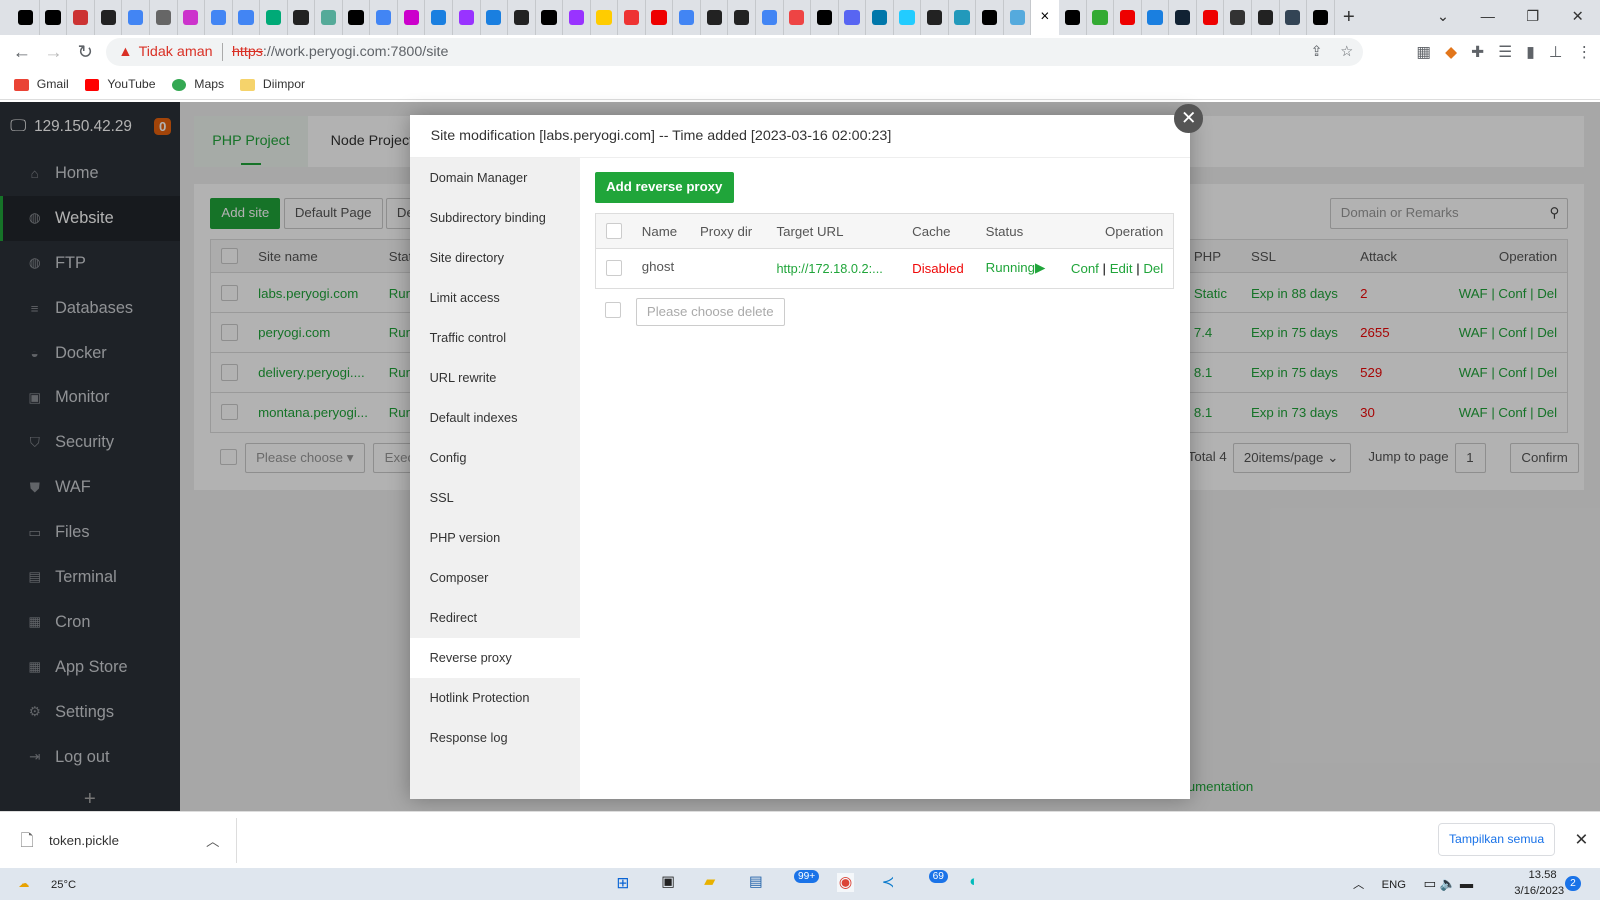 This screenshot has height=900, width=1600. What do you see at coordinates (1451, 52) in the screenshot?
I see `metamask-icon: ◆` at bounding box center [1451, 52].